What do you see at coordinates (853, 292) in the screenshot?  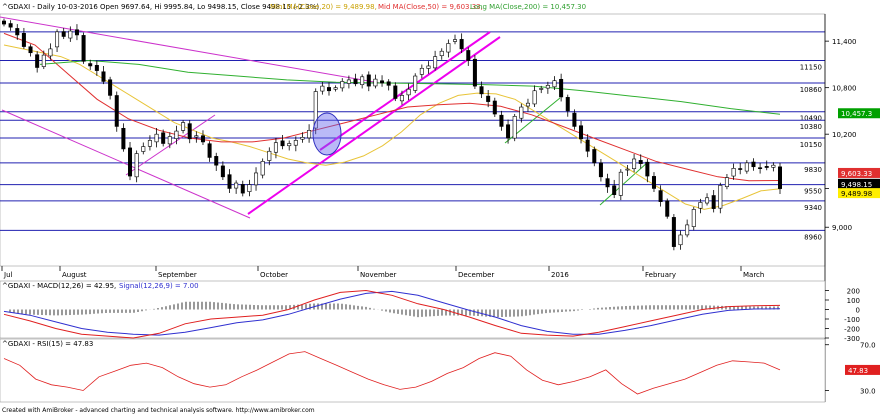 I see `macd-tick-label: 200` at bounding box center [853, 292].